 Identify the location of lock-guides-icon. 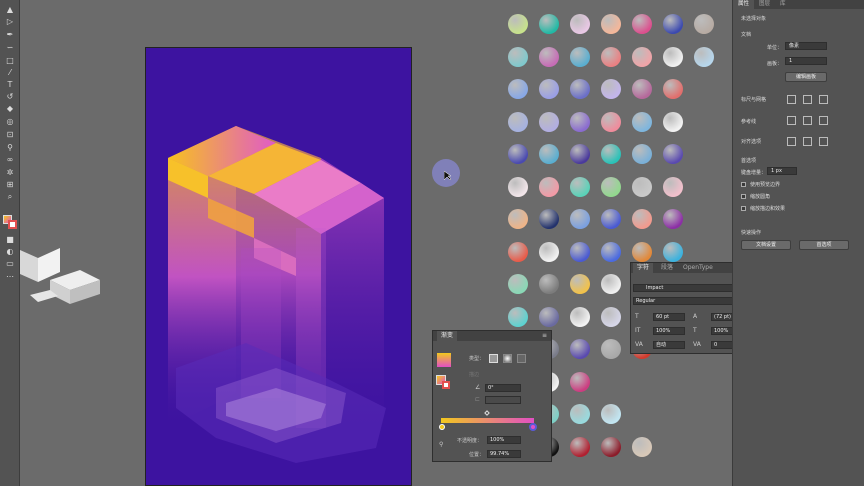
(807, 120).